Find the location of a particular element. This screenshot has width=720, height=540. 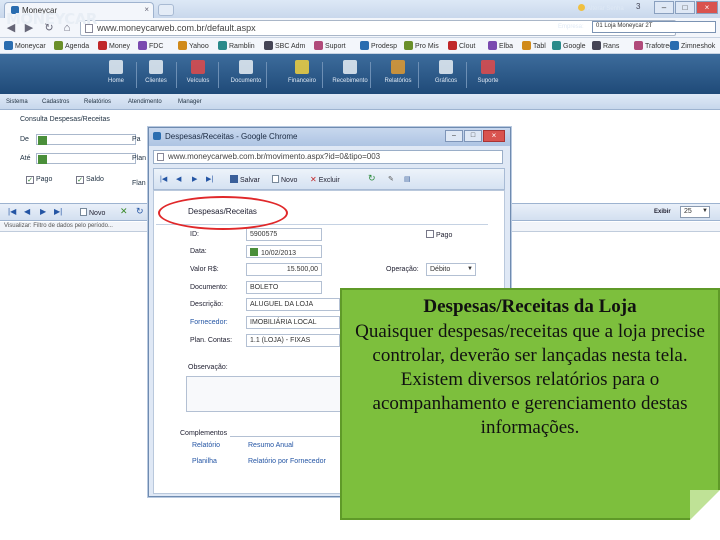

popup-maximize-button: □ is located at coordinates (473, 136).